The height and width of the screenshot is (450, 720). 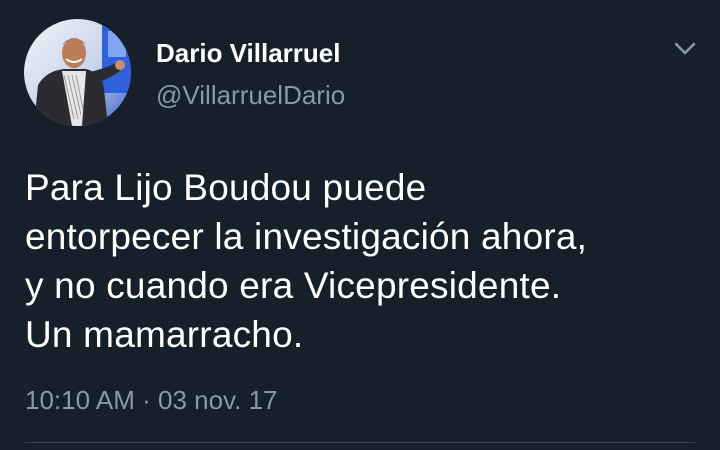 What do you see at coordinates (226, 187) in the screenshot?
I see `tweet-line: Para Lijo Boudou puede` at bounding box center [226, 187].